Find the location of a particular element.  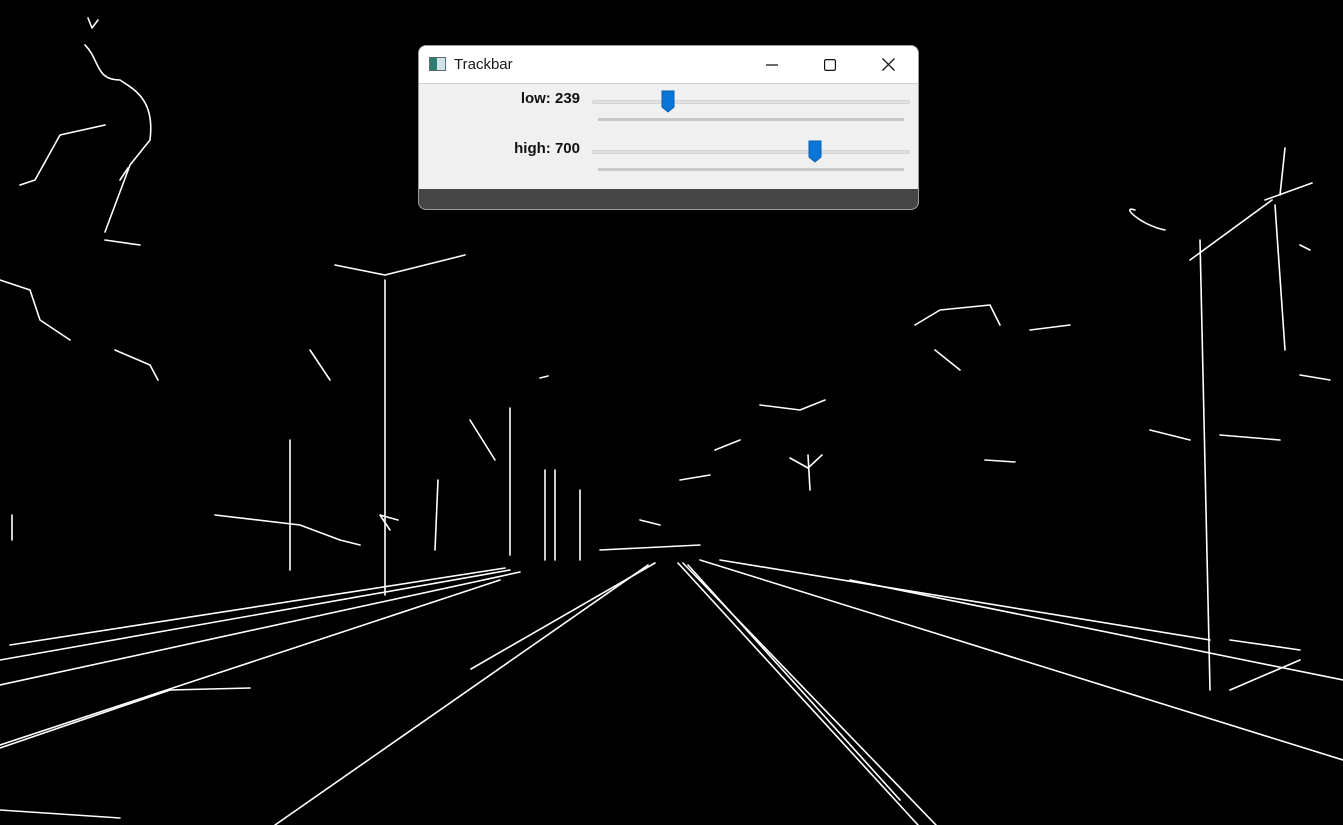

low-trackbar is located at coordinates (751, 107).